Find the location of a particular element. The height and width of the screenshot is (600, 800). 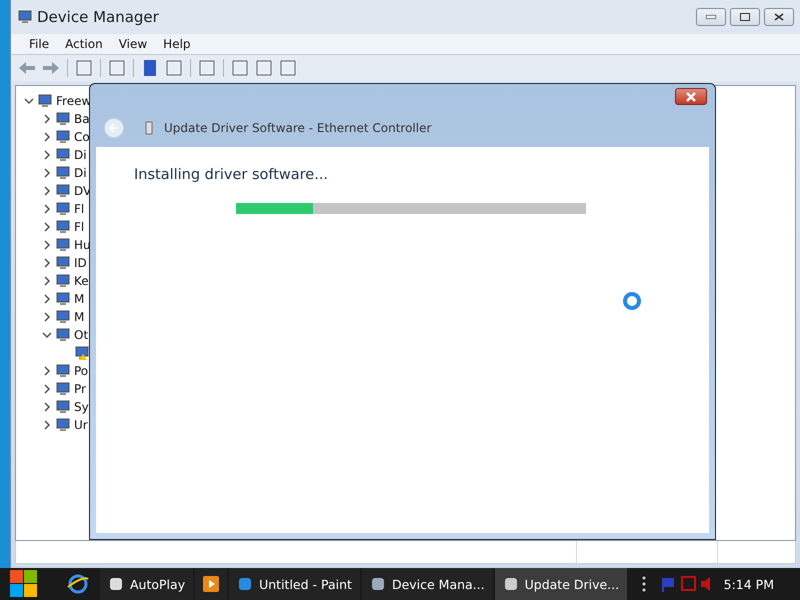

minimize-icon is located at coordinates (711, 17).